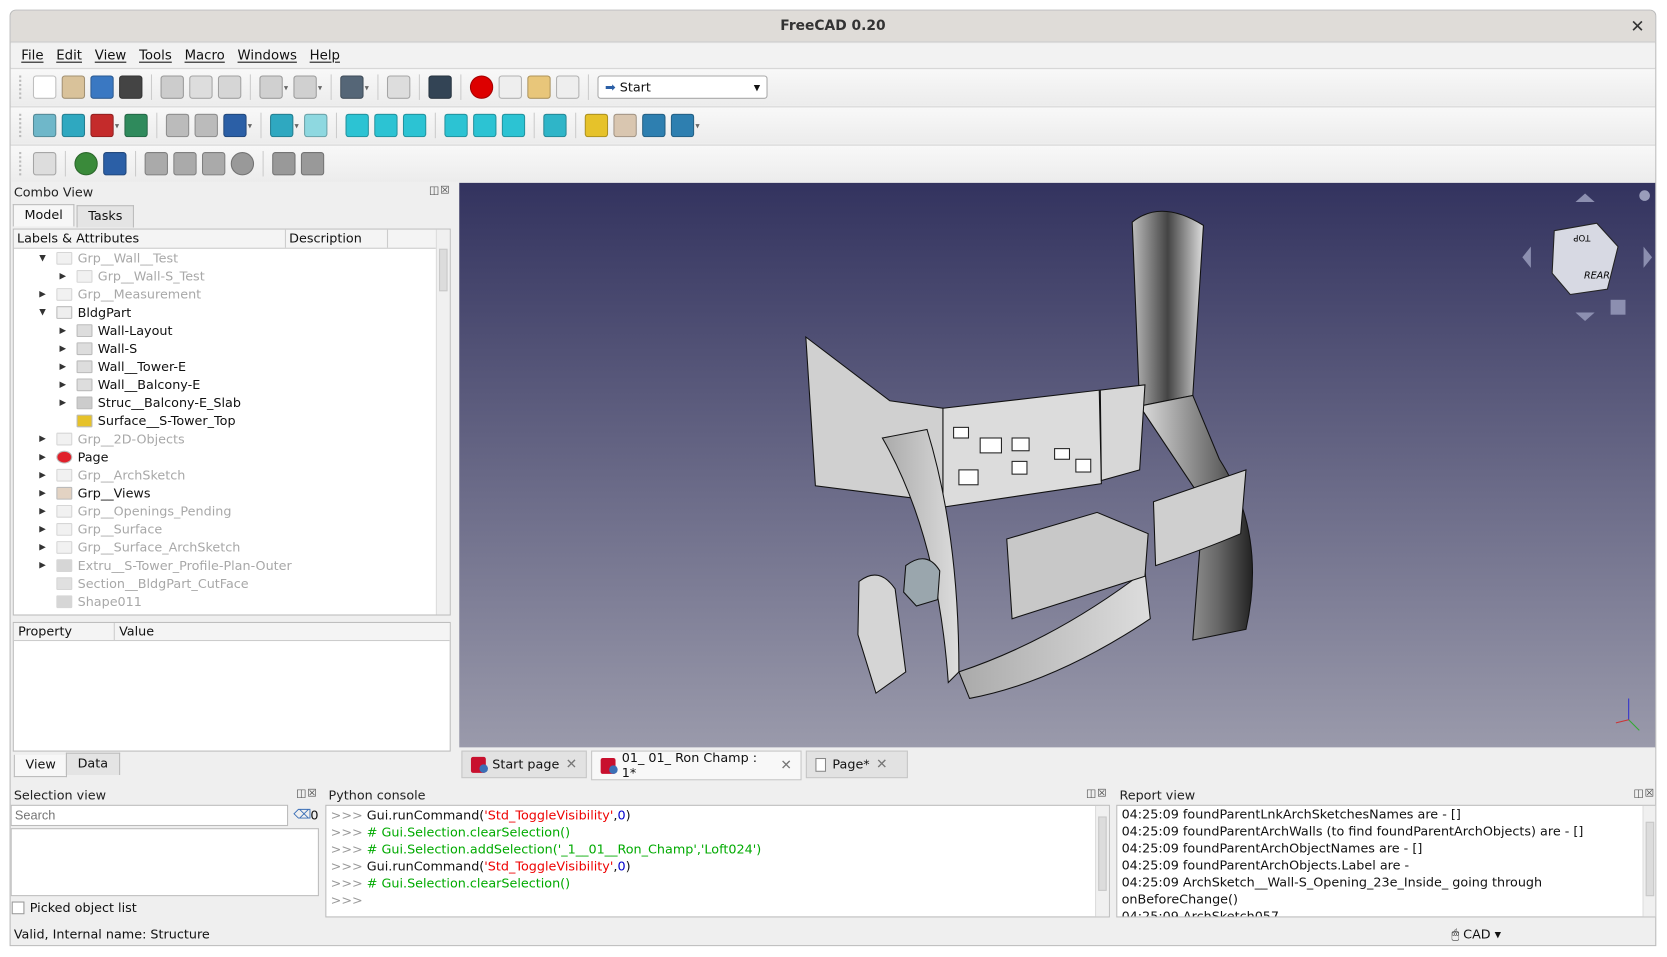  What do you see at coordinates (337, 238) in the screenshot?
I see `column-description: Description` at bounding box center [337, 238].